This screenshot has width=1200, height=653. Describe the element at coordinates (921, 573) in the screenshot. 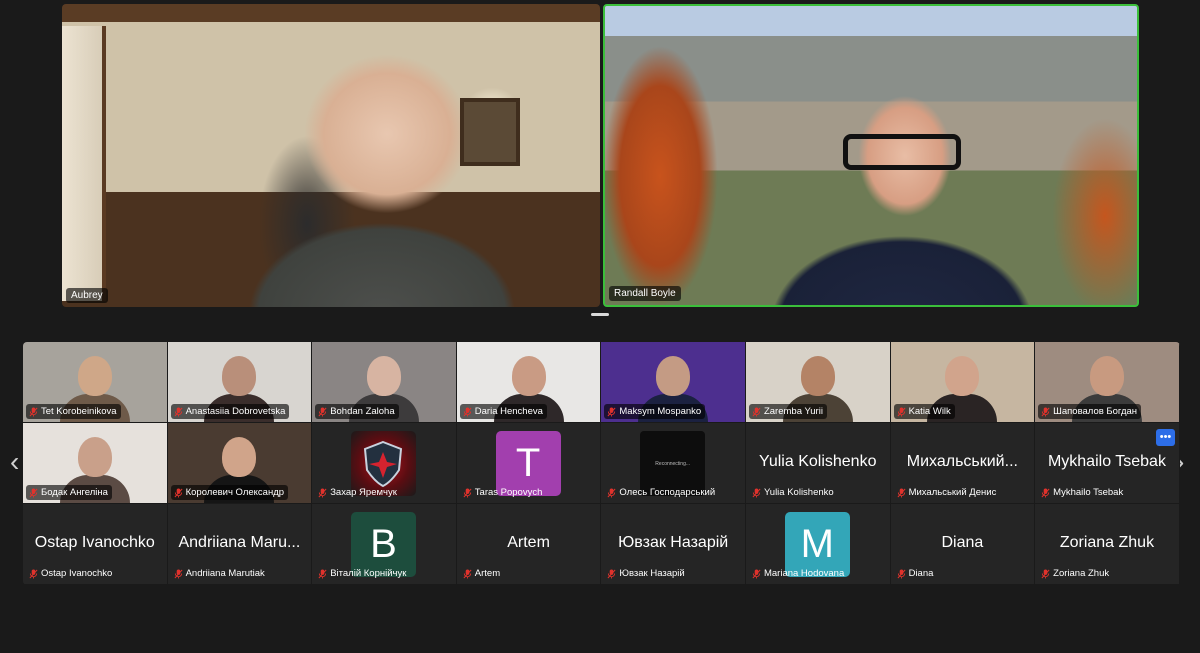

I see `participant-name: Diana` at that location.